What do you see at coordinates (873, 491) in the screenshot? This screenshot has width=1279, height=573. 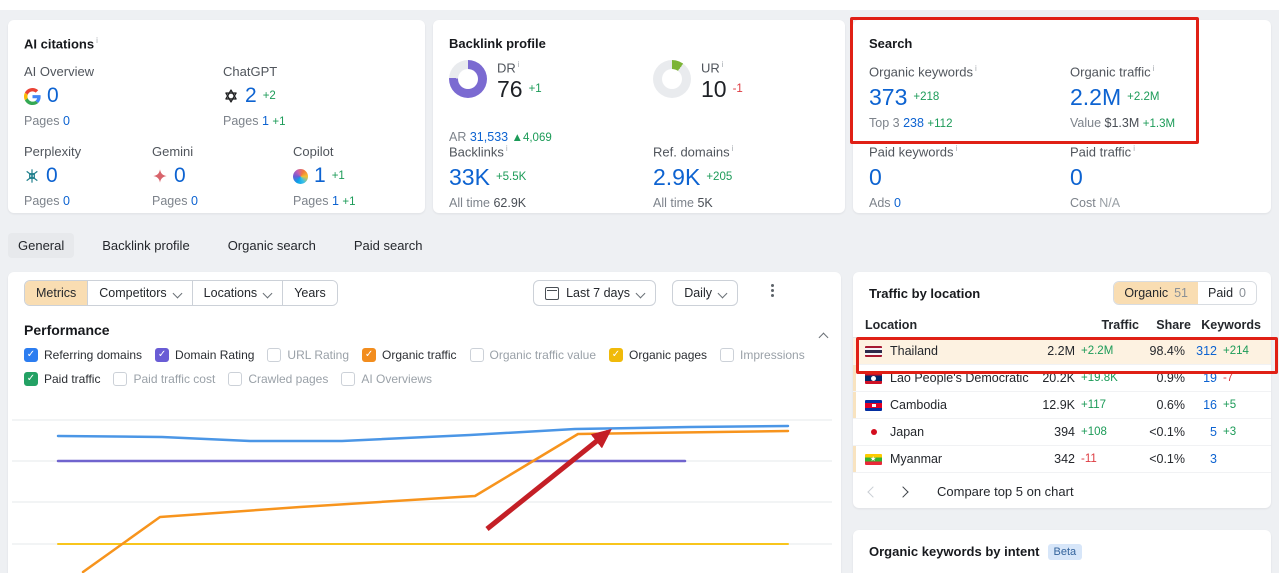 I see `prev-page-icon` at bounding box center [873, 491].